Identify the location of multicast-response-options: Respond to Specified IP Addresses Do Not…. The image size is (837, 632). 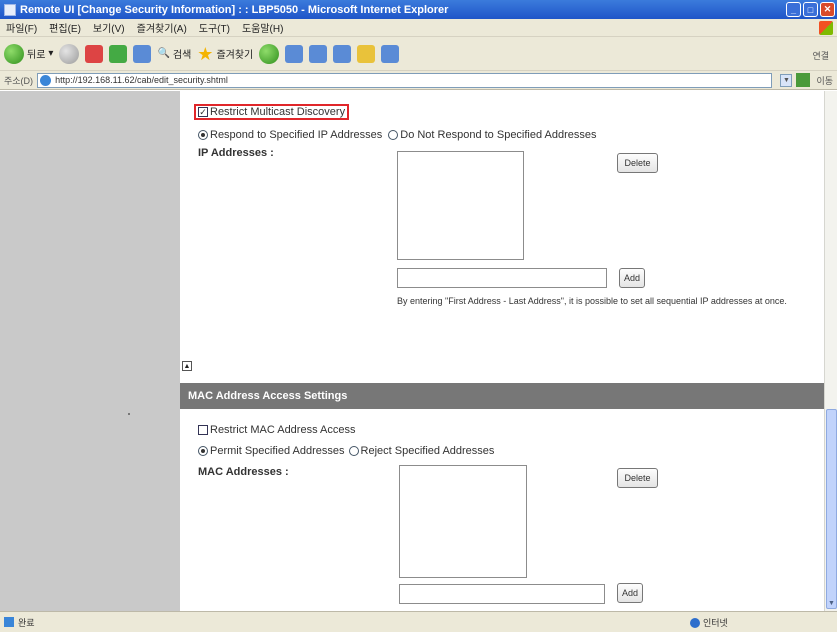
(397, 135).